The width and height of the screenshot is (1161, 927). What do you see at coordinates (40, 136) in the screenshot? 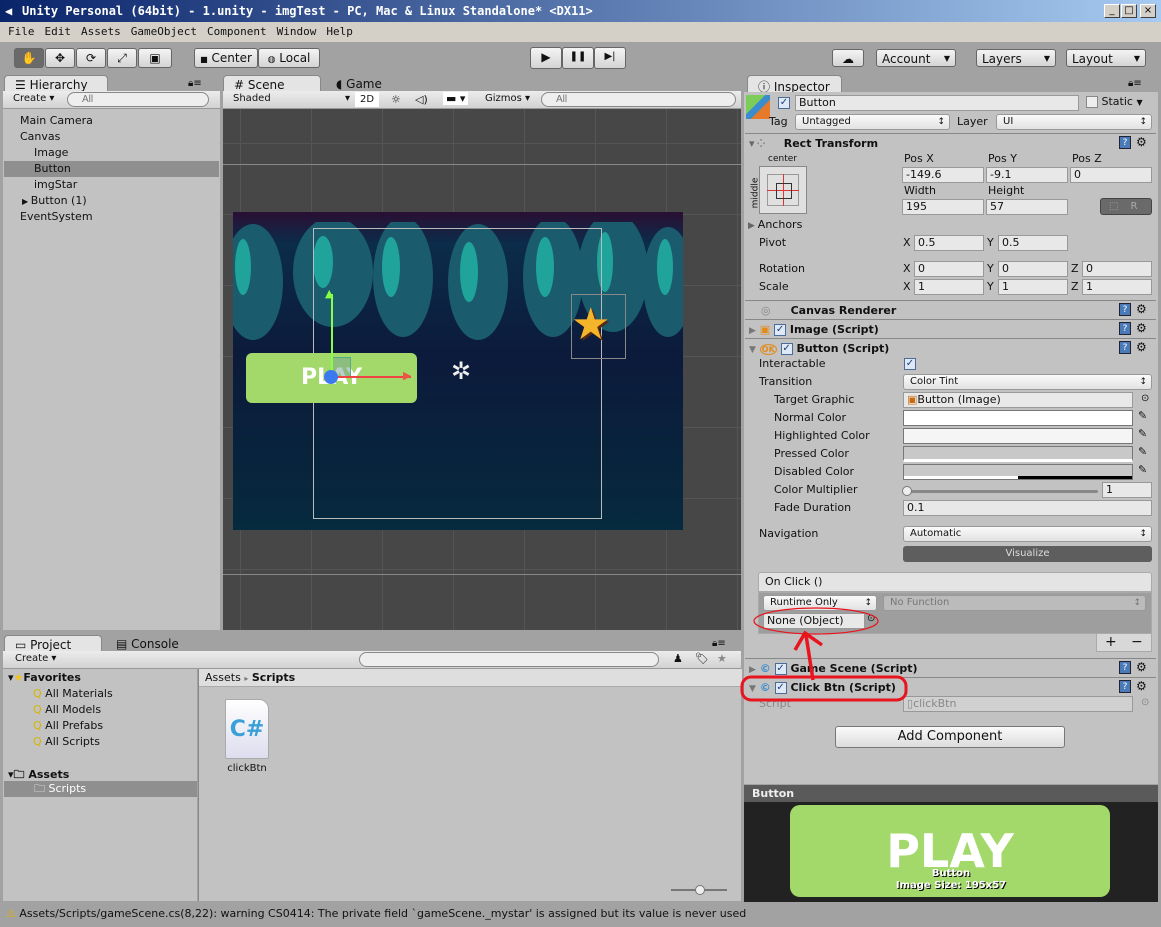
I see `hierarchy-item-canvas: Canvas` at bounding box center [40, 136].